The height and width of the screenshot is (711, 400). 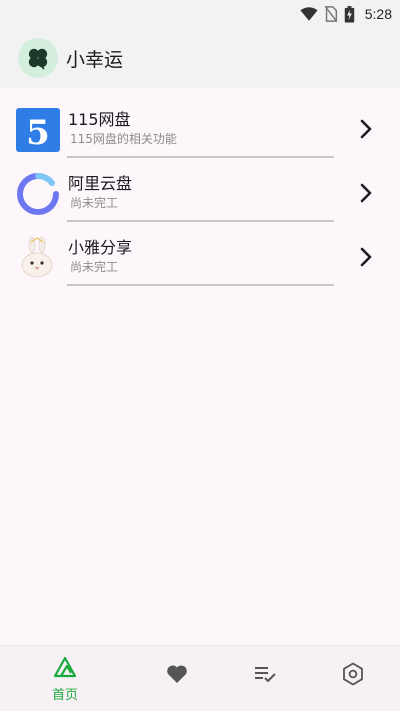 I want to click on app-title: 小幸运, so click(x=95, y=60).